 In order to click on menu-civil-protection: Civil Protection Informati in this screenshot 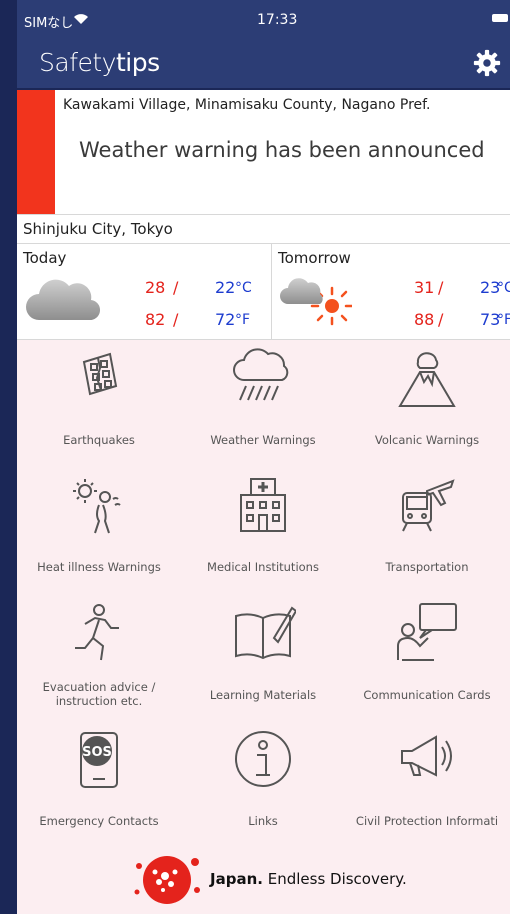, I will do `click(427, 784)`.